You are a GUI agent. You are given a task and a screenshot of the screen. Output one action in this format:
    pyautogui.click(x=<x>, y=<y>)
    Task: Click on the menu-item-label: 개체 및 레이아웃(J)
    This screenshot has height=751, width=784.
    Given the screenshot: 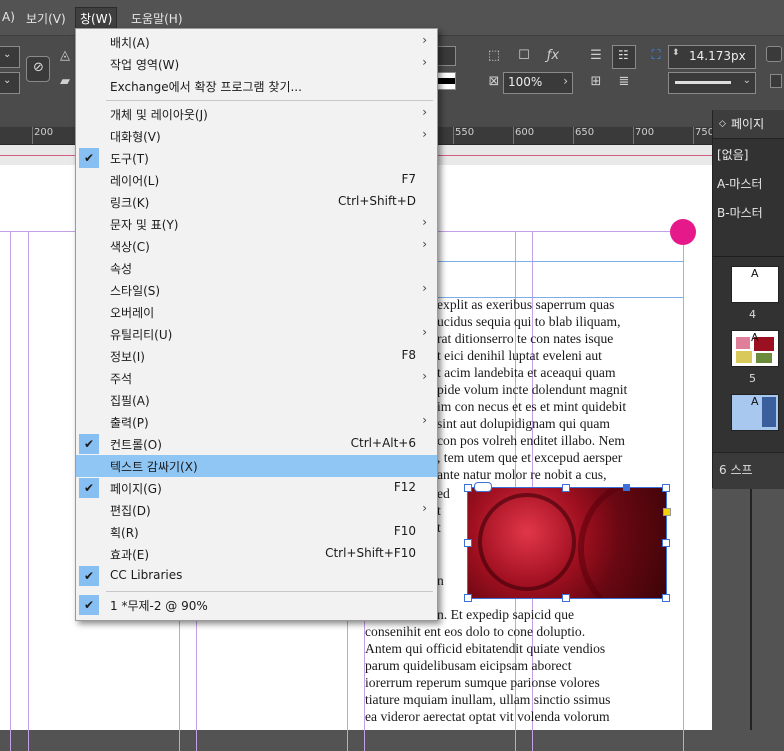 What is the action you would take?
    pyautogui.click(x=159, y=115)
    